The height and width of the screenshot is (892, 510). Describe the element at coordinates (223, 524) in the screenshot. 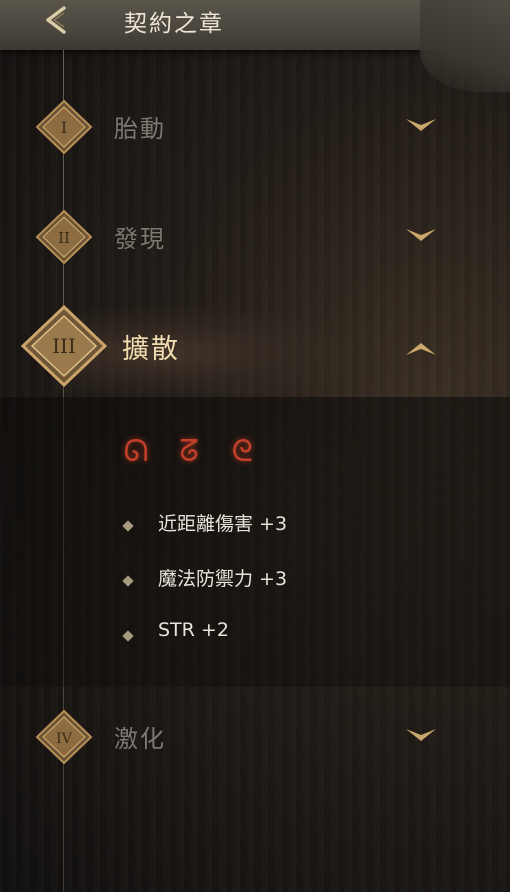

I see `bonus-text: 近距離傷害 +3` at that location.